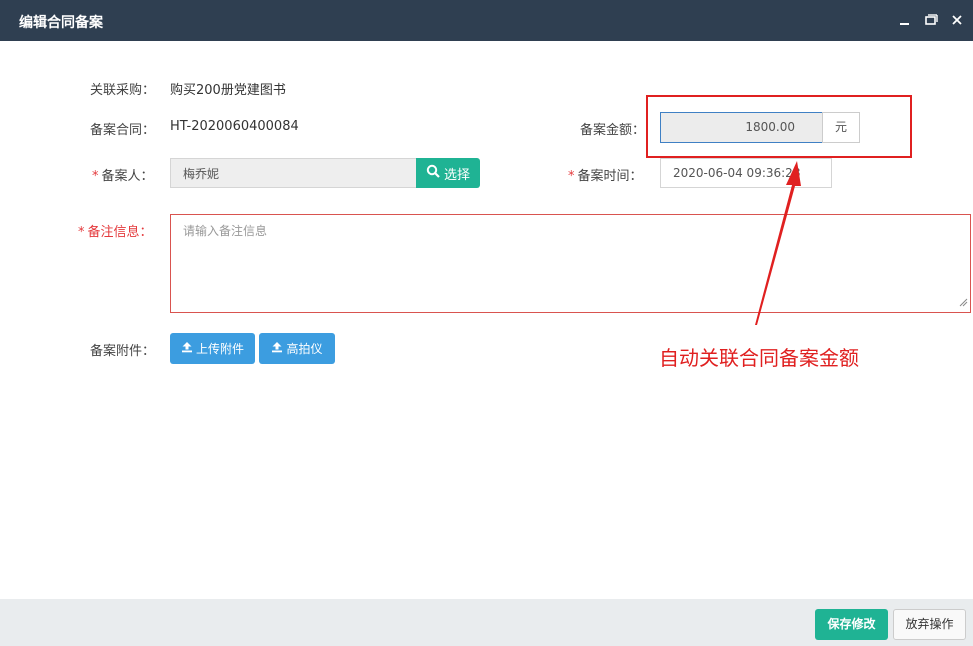 The width and height of the screenshot is (973, 646). Describe the element at coordinates (456, 175) in the screenshot. I see `select-person-label: 选择` at that location.